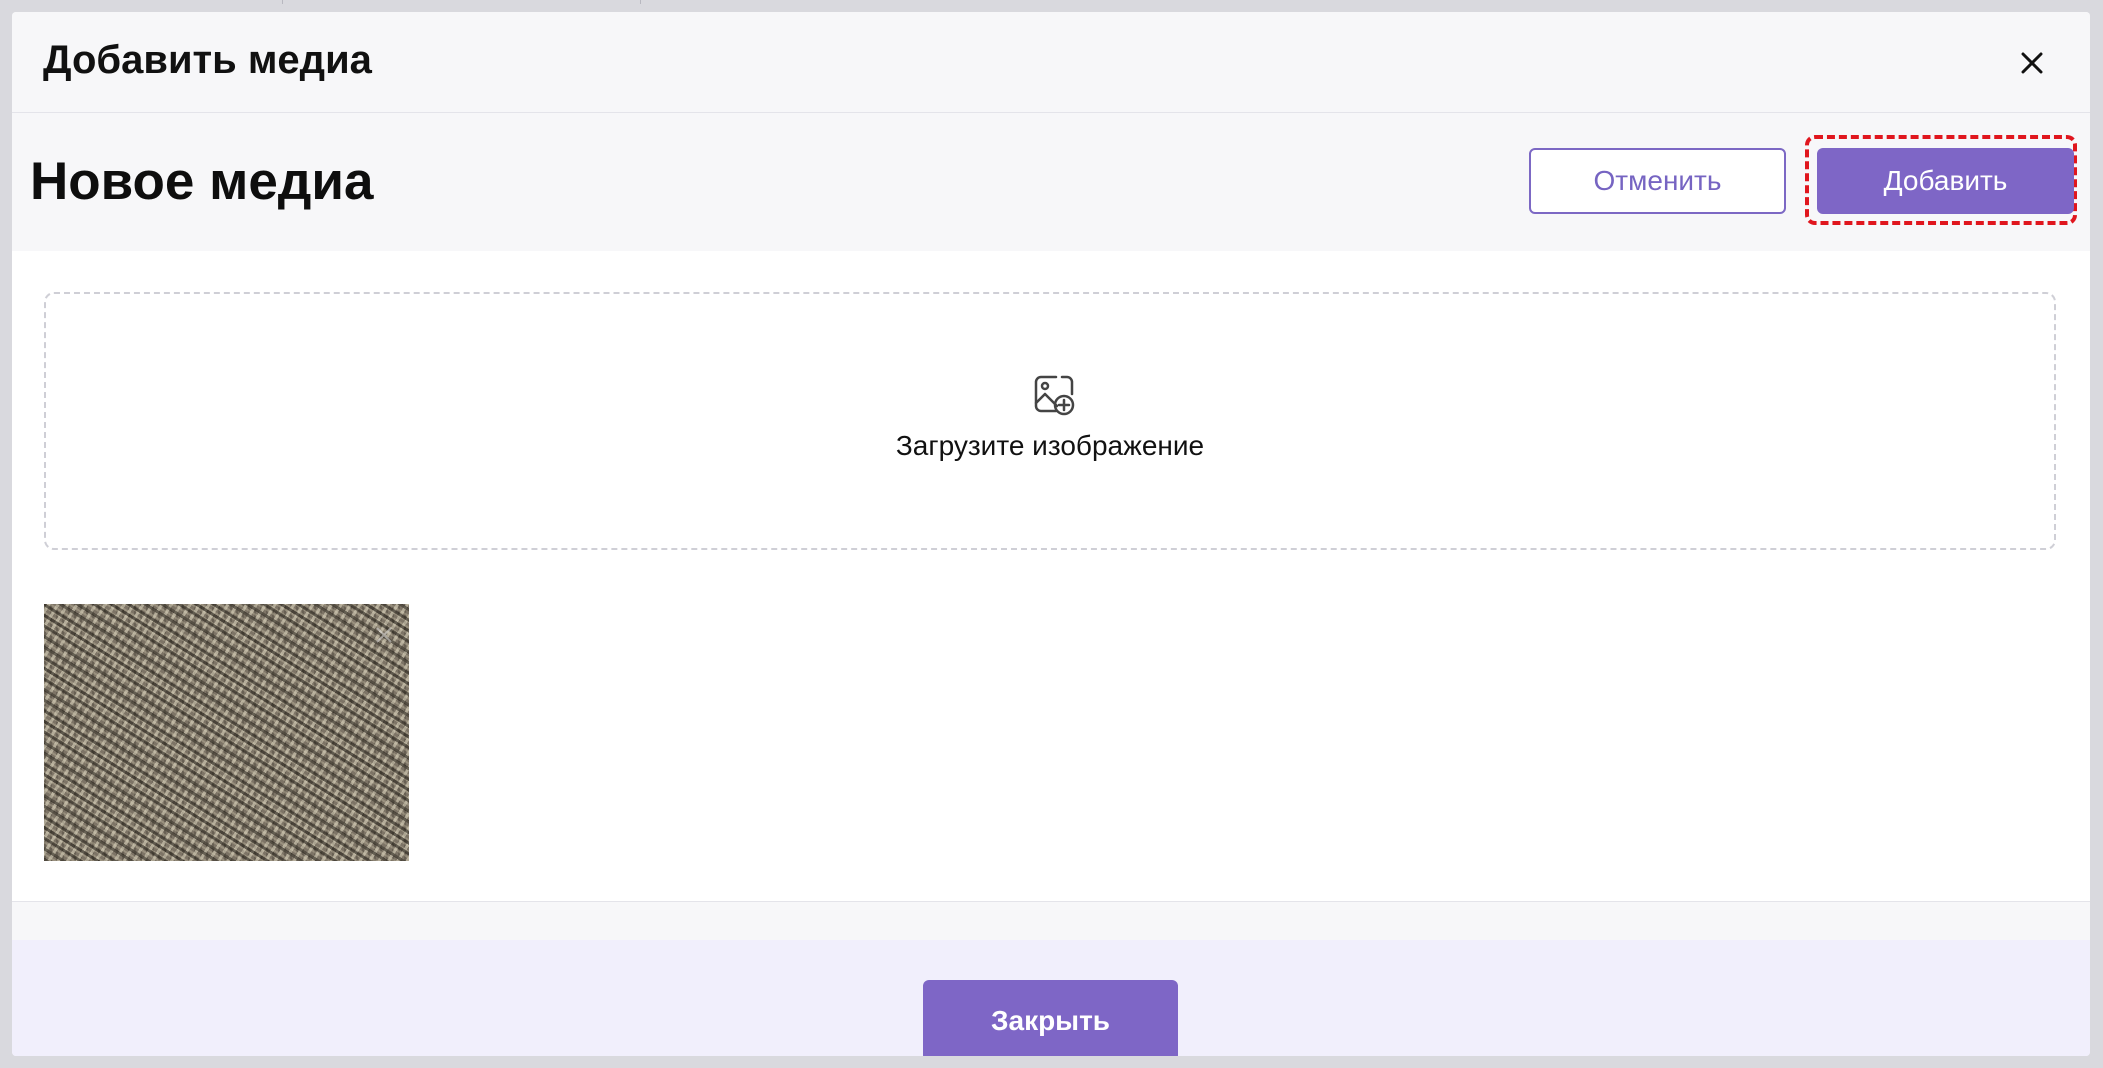 The width and height of the screenshot is (2103, 1068). I want to click on media-toolbar: Новое медиа Отменить Добавить, so click(1051, 182).